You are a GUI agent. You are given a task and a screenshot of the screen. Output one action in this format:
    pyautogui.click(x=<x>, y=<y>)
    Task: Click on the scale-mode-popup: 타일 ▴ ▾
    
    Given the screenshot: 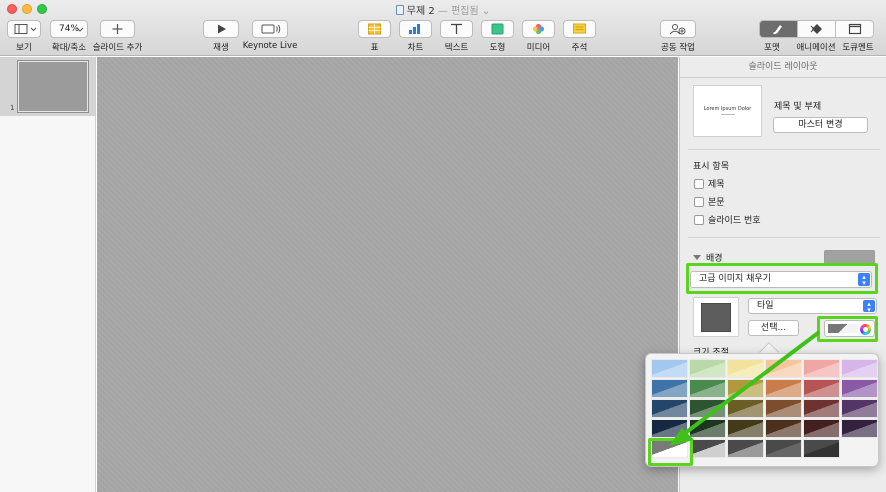 What is the action you would take?
    pyautogui.click(x=812, y=306)
    